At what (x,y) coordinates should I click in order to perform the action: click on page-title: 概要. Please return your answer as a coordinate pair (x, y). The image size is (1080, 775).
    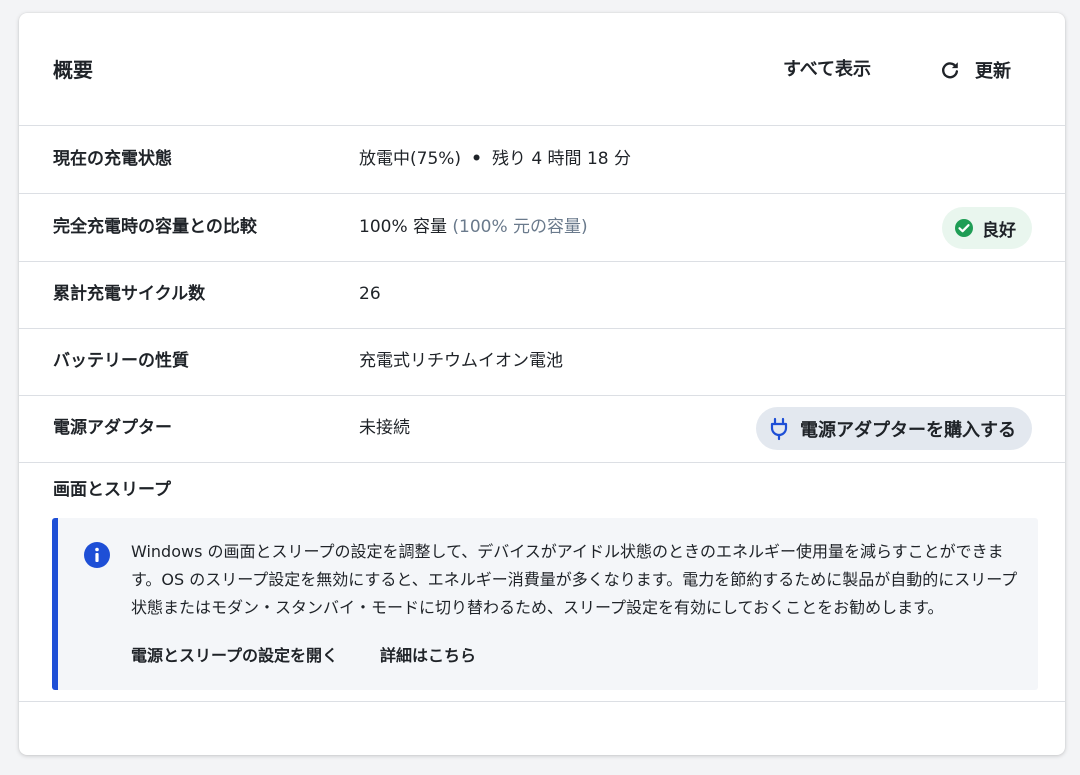
    Looking at the image, I should click on (73, 70).